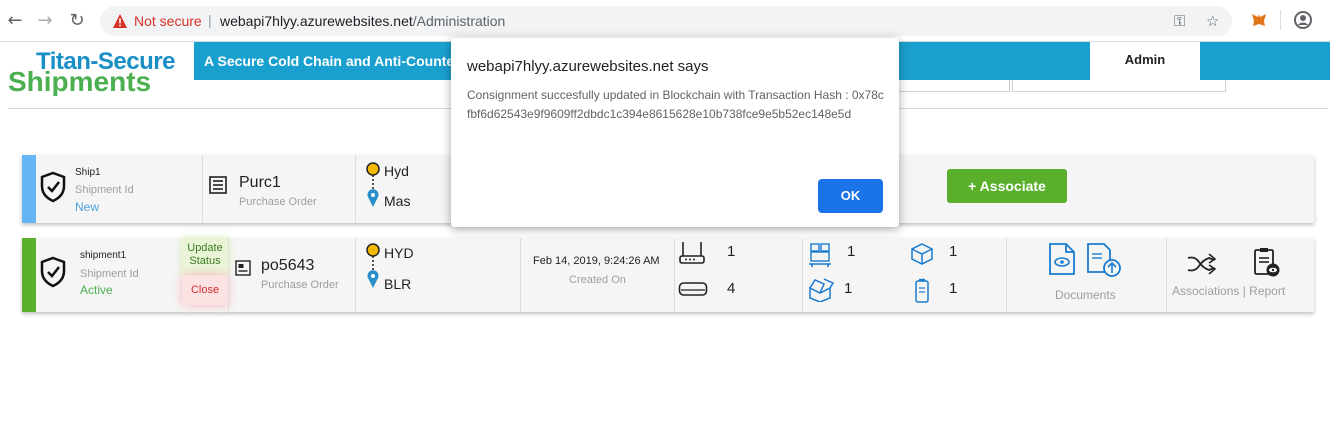 The width and height of the screenshot is (1330, 425). What do you see at coordinates (397, 201) in the screenshot?
I see `destination-location: Mas` at bounding box center [397, 201].